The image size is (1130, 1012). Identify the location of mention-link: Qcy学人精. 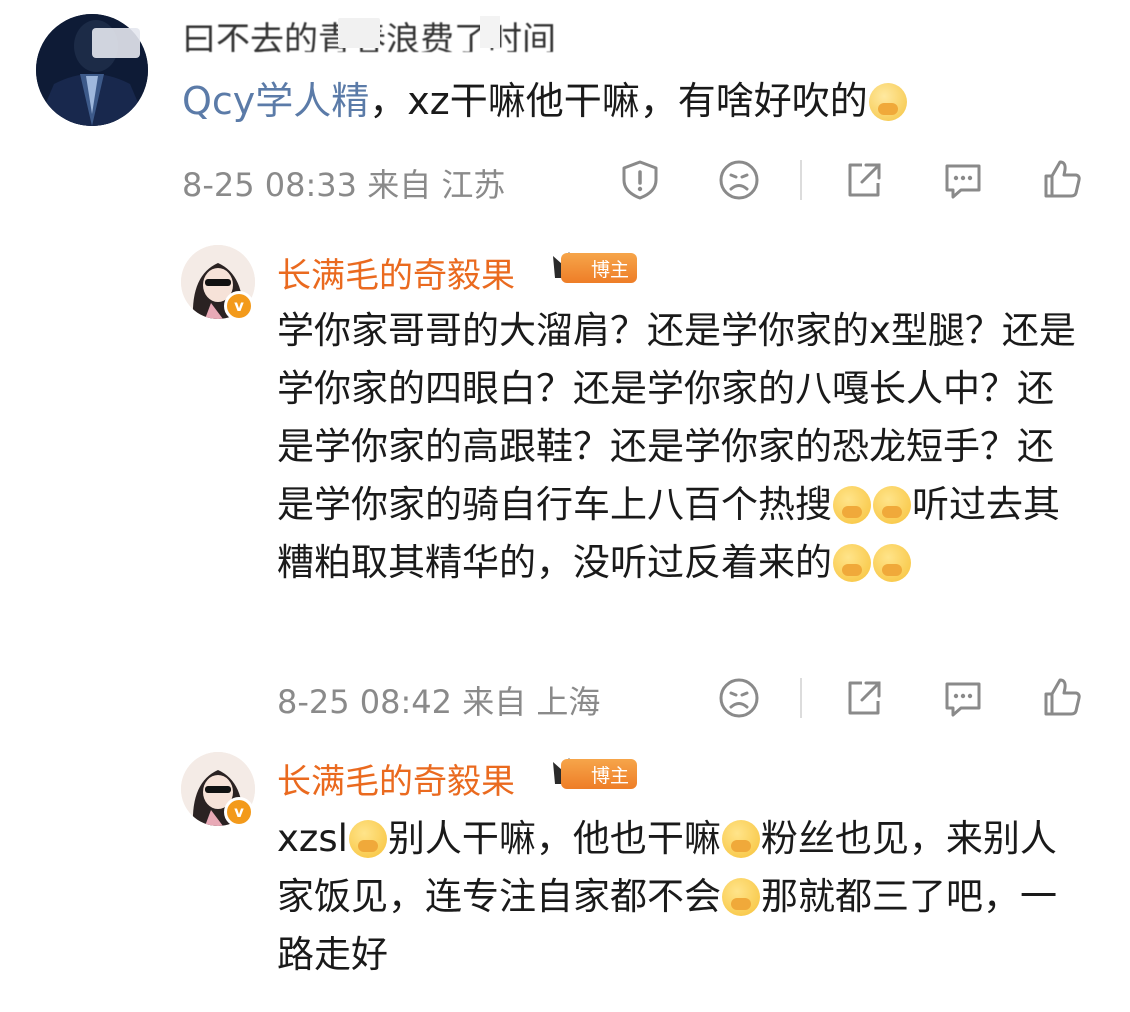
(275, 101).